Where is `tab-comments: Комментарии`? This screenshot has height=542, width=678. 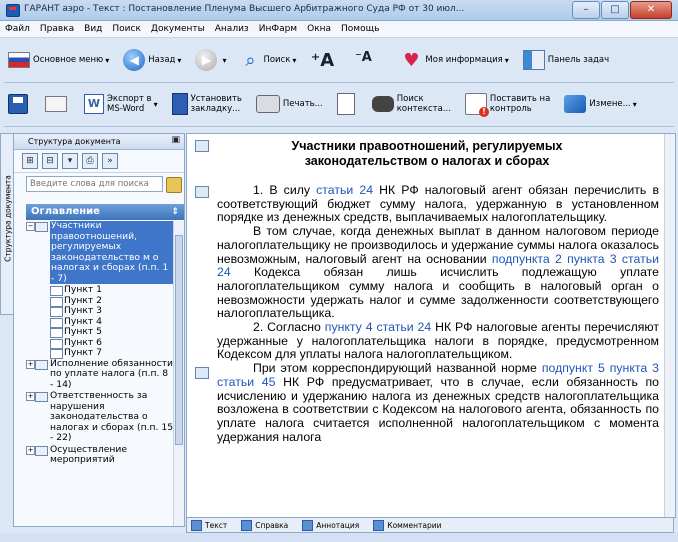 tab-comments: Комментарии is located at coordinates (405, 525).